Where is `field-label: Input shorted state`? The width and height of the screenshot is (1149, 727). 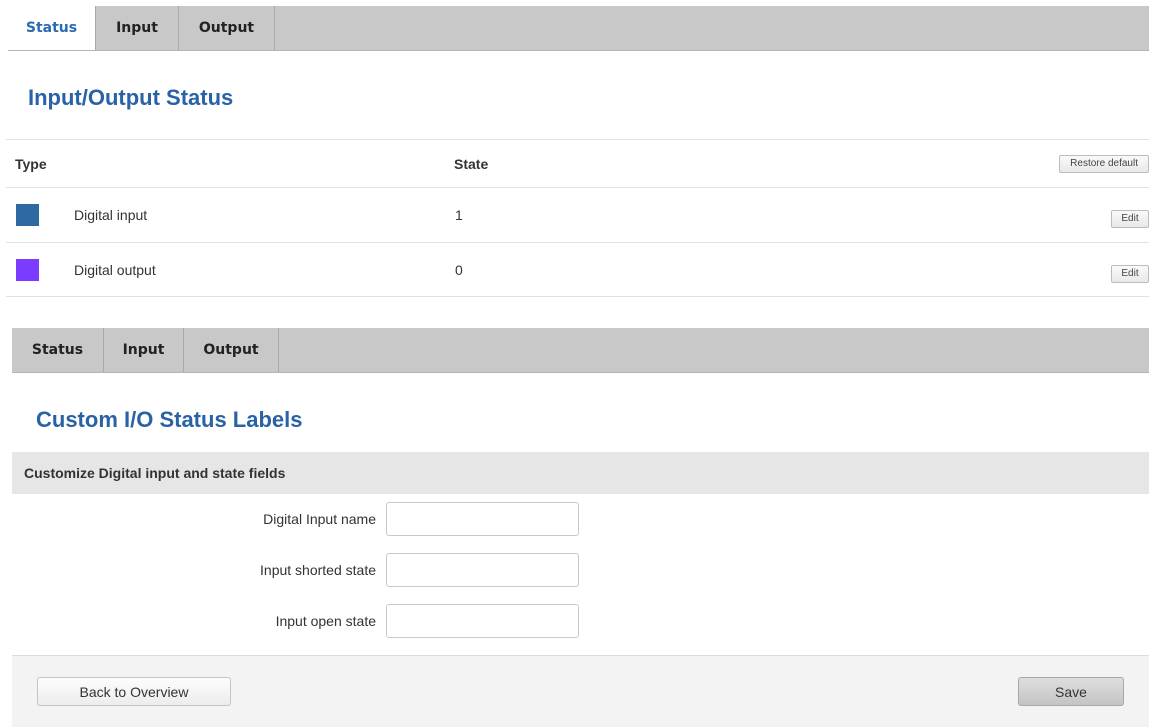
field-label: Input shorted state is located at coordinates (318, 570).